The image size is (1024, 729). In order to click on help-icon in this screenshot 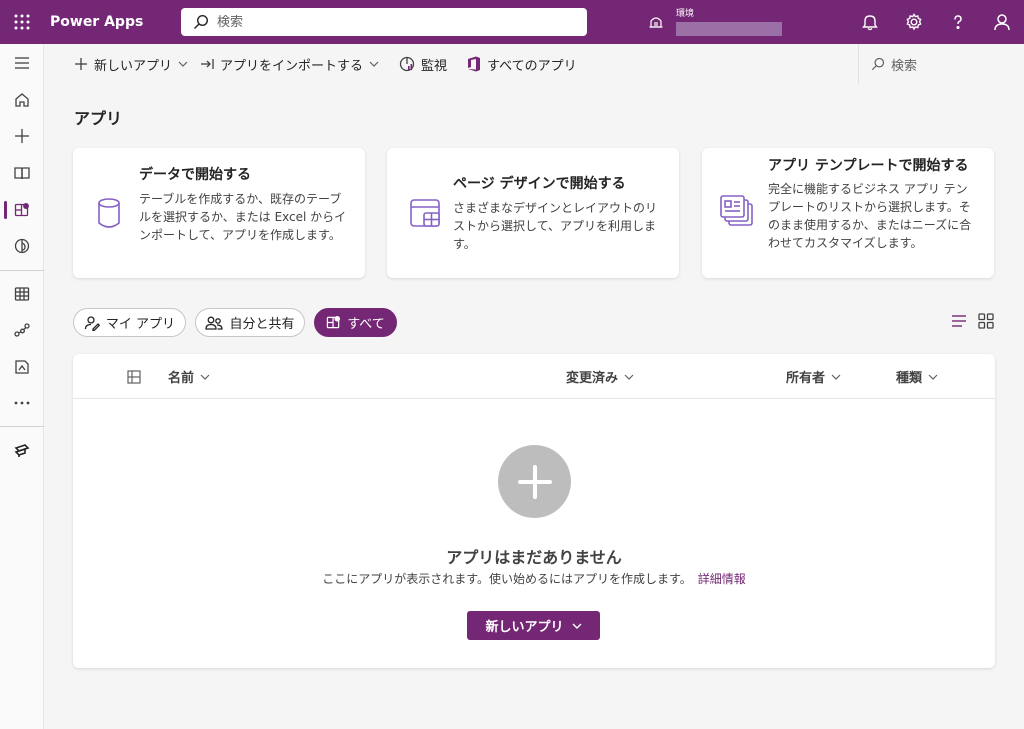, I will do `click(958, 22)`.